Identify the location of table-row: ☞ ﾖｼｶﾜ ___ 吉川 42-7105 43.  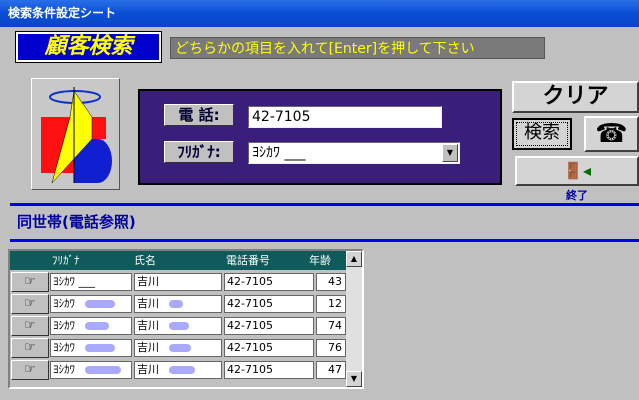
(179, 282).